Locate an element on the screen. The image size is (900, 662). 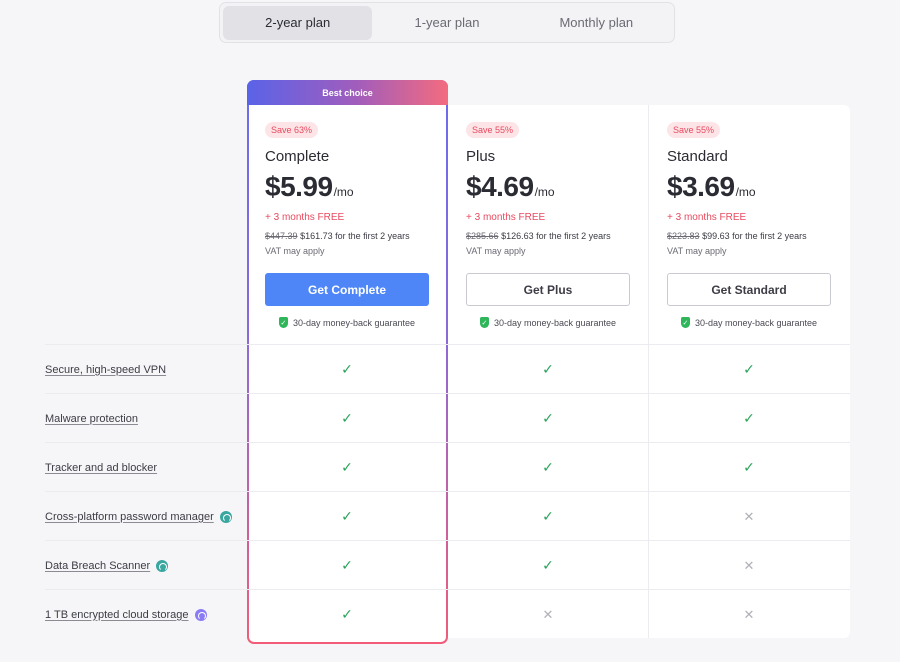
feature-row: Malware protection ✓ ✓ ✓ is located at coordinates (447, 417).